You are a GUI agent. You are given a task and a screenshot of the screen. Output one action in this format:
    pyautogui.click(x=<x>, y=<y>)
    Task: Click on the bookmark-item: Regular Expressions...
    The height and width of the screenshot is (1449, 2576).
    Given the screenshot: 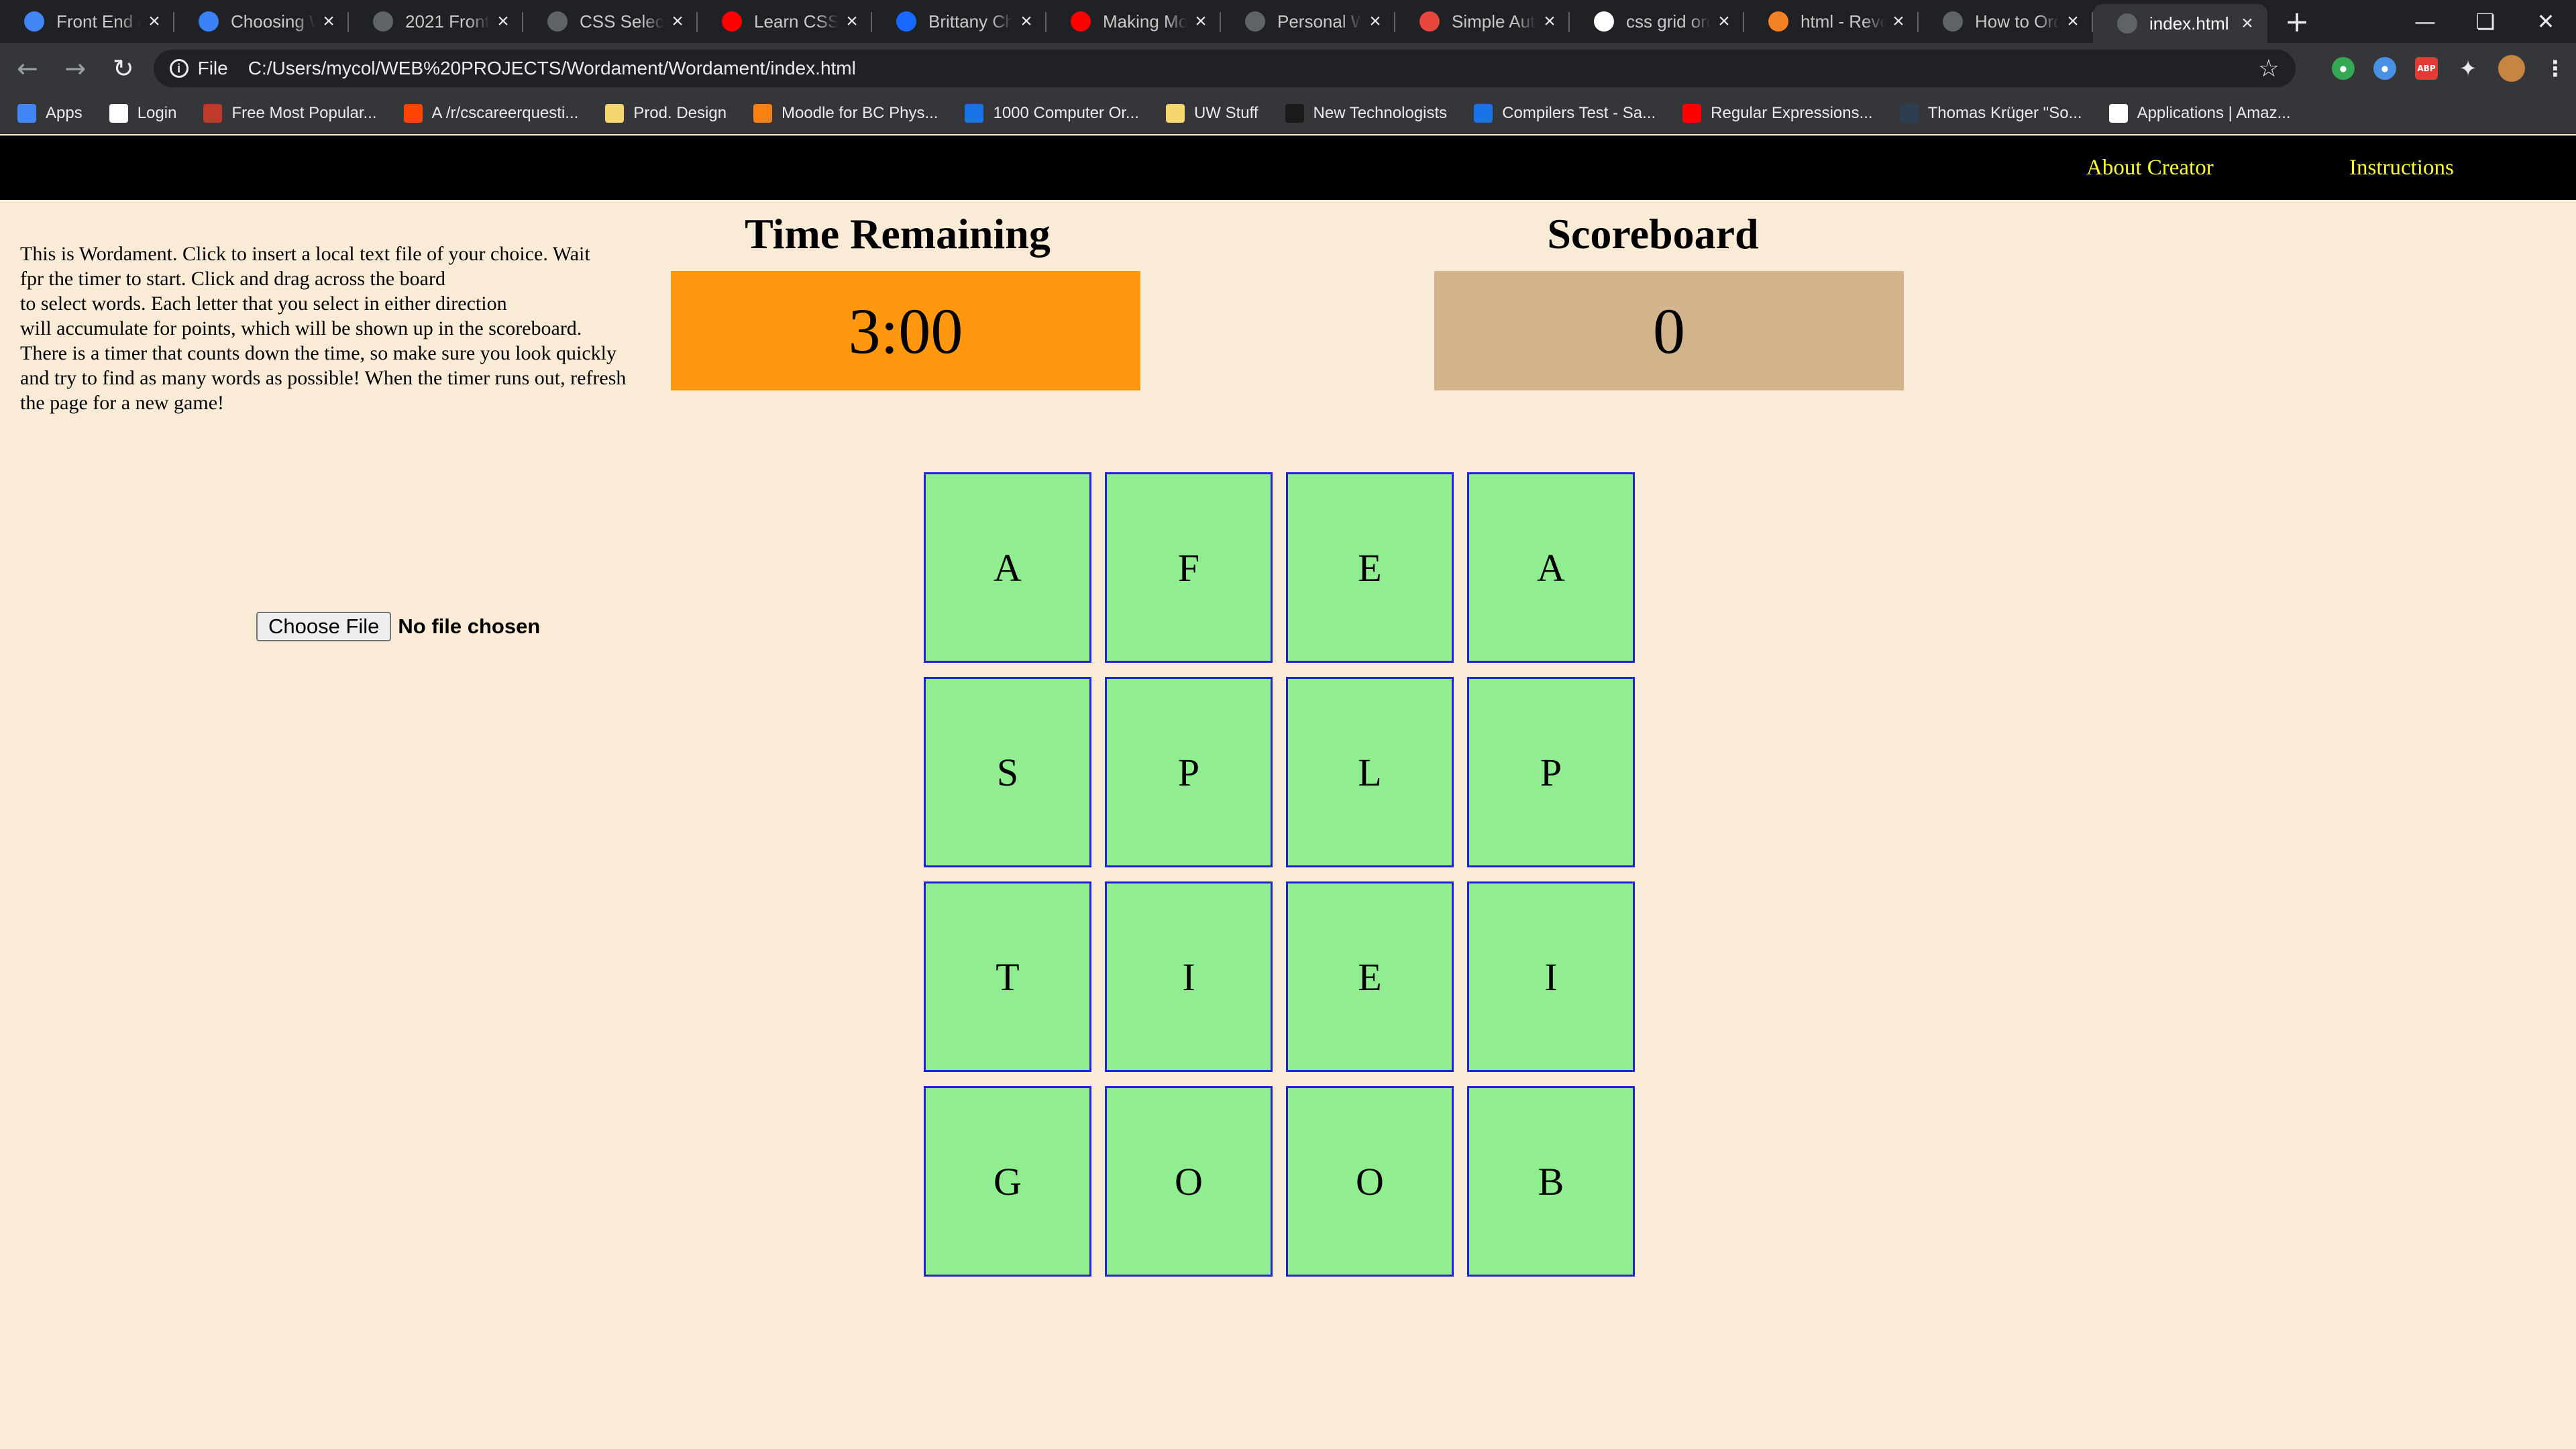 What is the action you would take?
    pyautogui.click(x=1777, y=113)
    